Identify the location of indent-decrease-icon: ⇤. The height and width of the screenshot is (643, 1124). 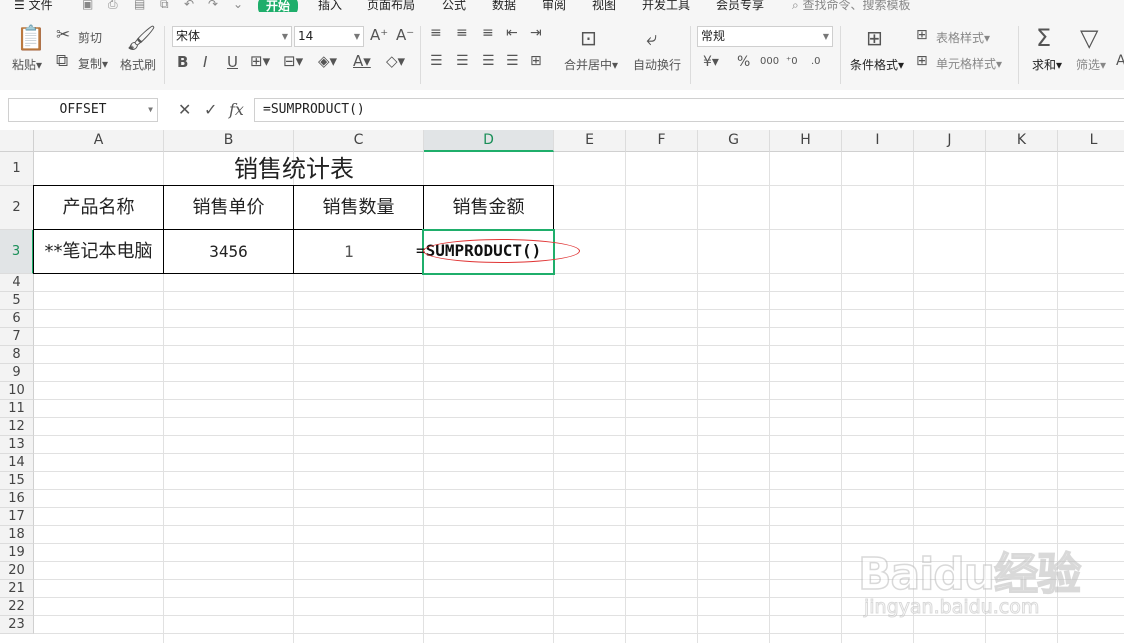
(512, 33).